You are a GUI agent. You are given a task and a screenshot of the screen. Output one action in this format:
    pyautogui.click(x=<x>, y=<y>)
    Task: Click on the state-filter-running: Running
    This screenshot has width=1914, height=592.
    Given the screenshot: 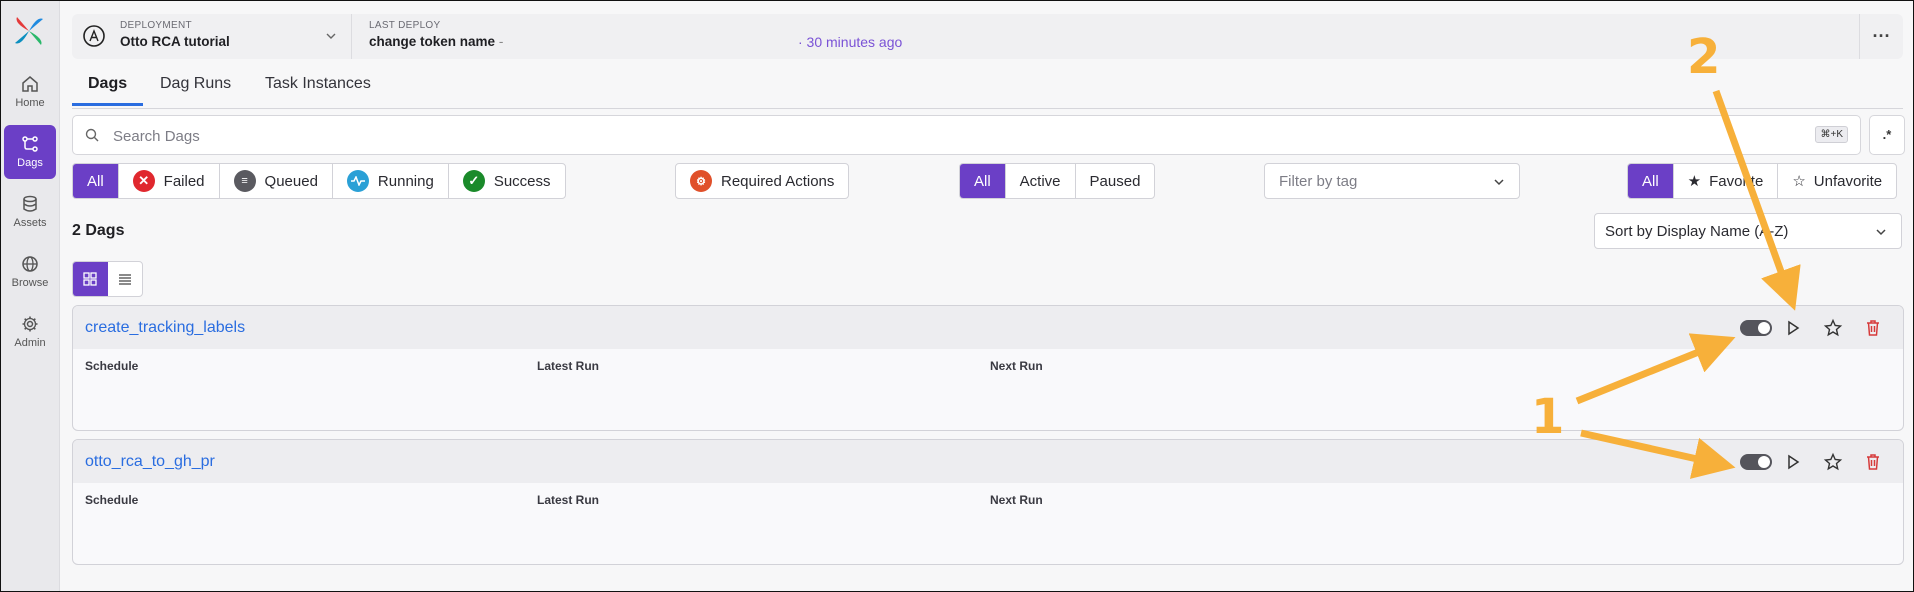 What is the action you would take?
    pyautogui.click(x=391, y=181)
    